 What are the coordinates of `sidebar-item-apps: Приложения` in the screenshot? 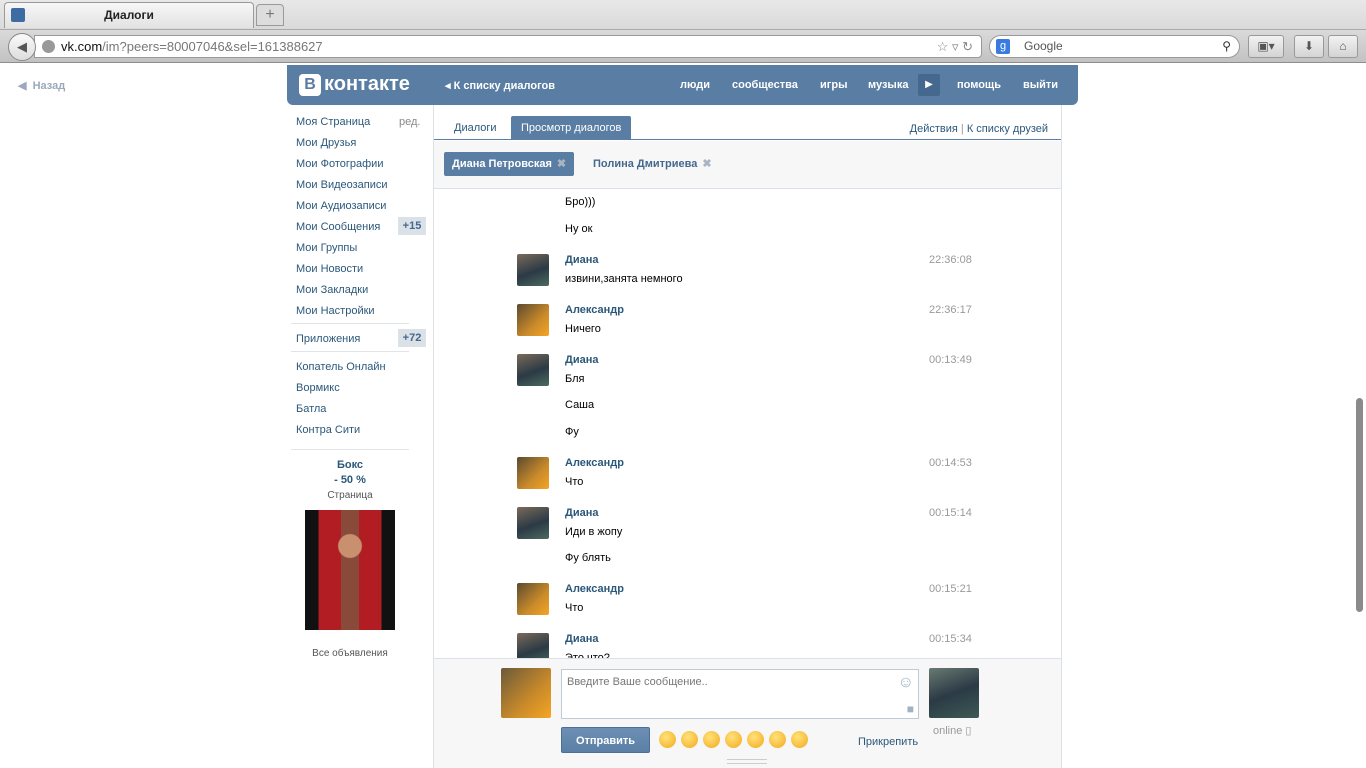 It's located at (328, 339).